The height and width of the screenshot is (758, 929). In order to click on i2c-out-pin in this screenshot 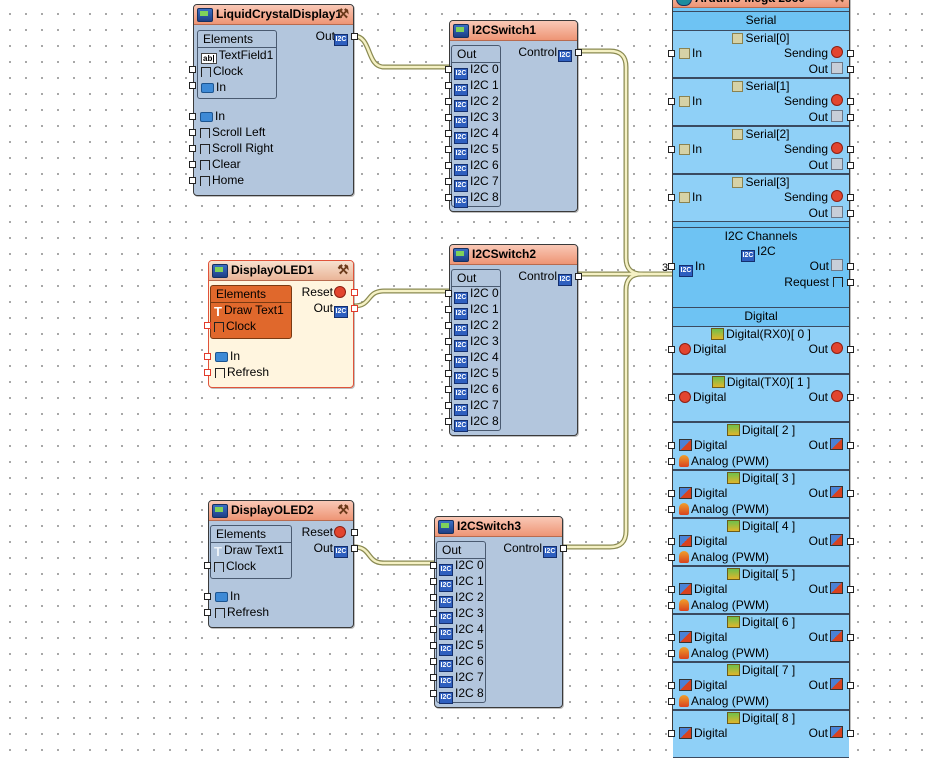, I will do `click(838, 265)`.